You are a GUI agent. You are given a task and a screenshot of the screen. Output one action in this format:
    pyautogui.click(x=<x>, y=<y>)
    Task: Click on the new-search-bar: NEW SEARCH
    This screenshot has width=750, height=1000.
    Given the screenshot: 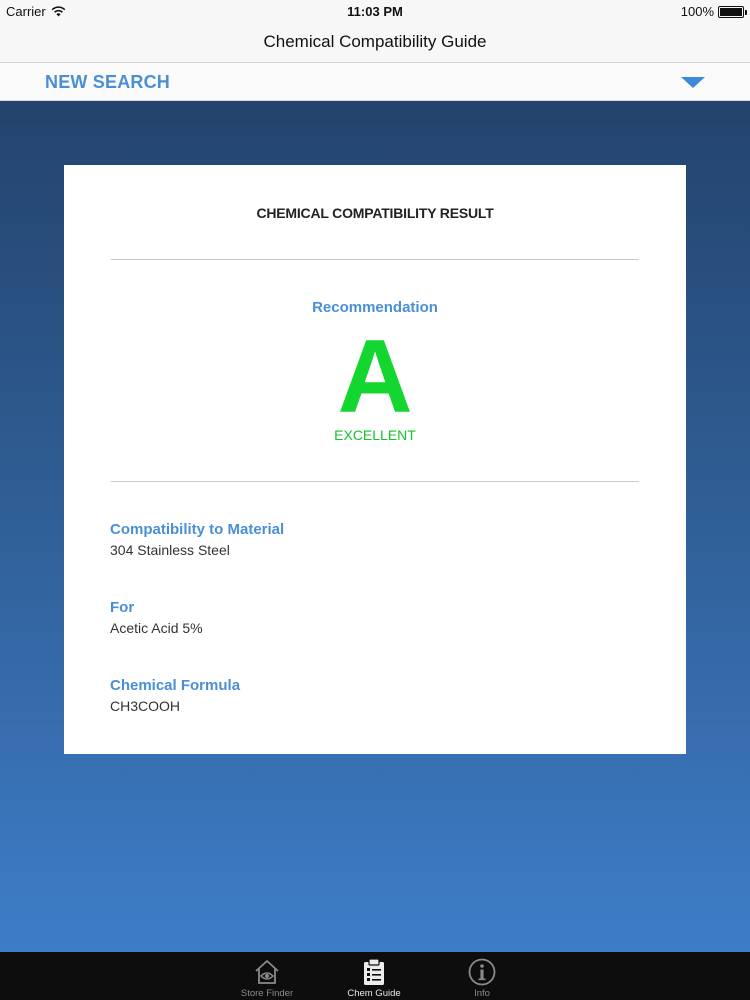 What is the action you would take?
    pyautogui.click(x=375, y=82)
    